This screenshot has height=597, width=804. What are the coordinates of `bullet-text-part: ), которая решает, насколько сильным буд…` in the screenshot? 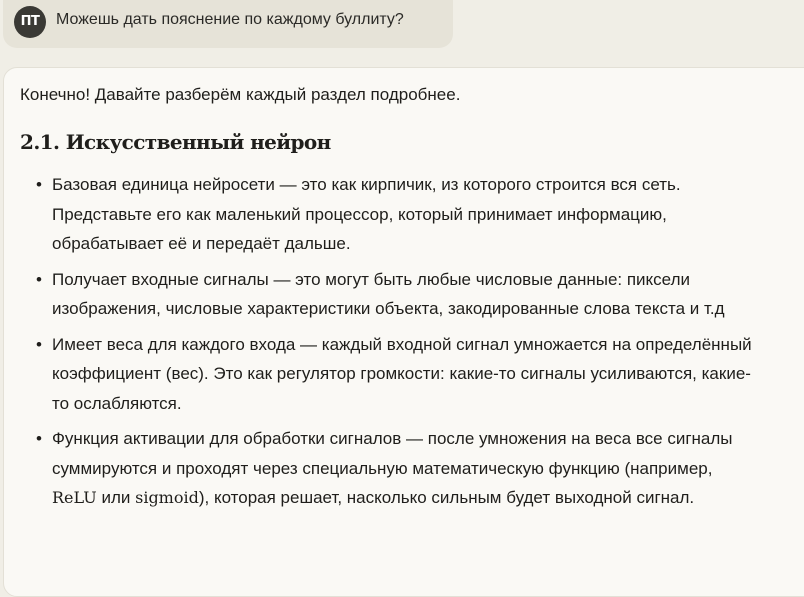 It's located at (446, 497).